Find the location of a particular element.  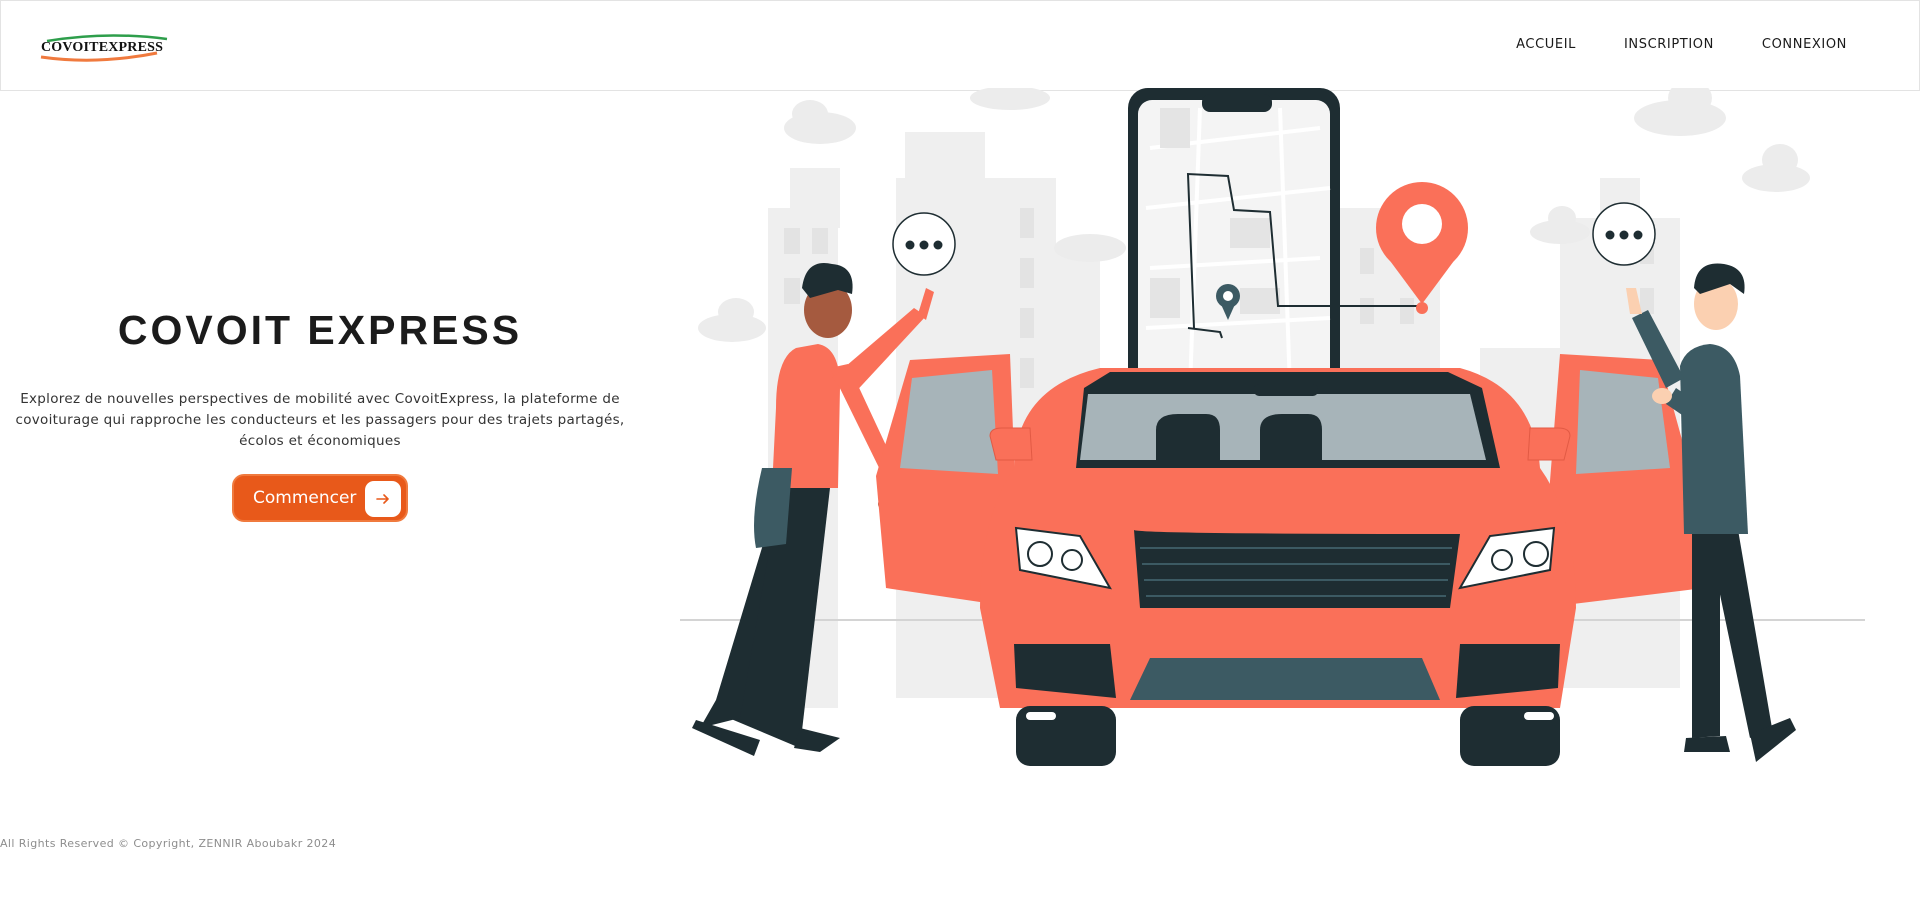

site-logo: COVOITEXPRESS is located at coordinates (118, 47).